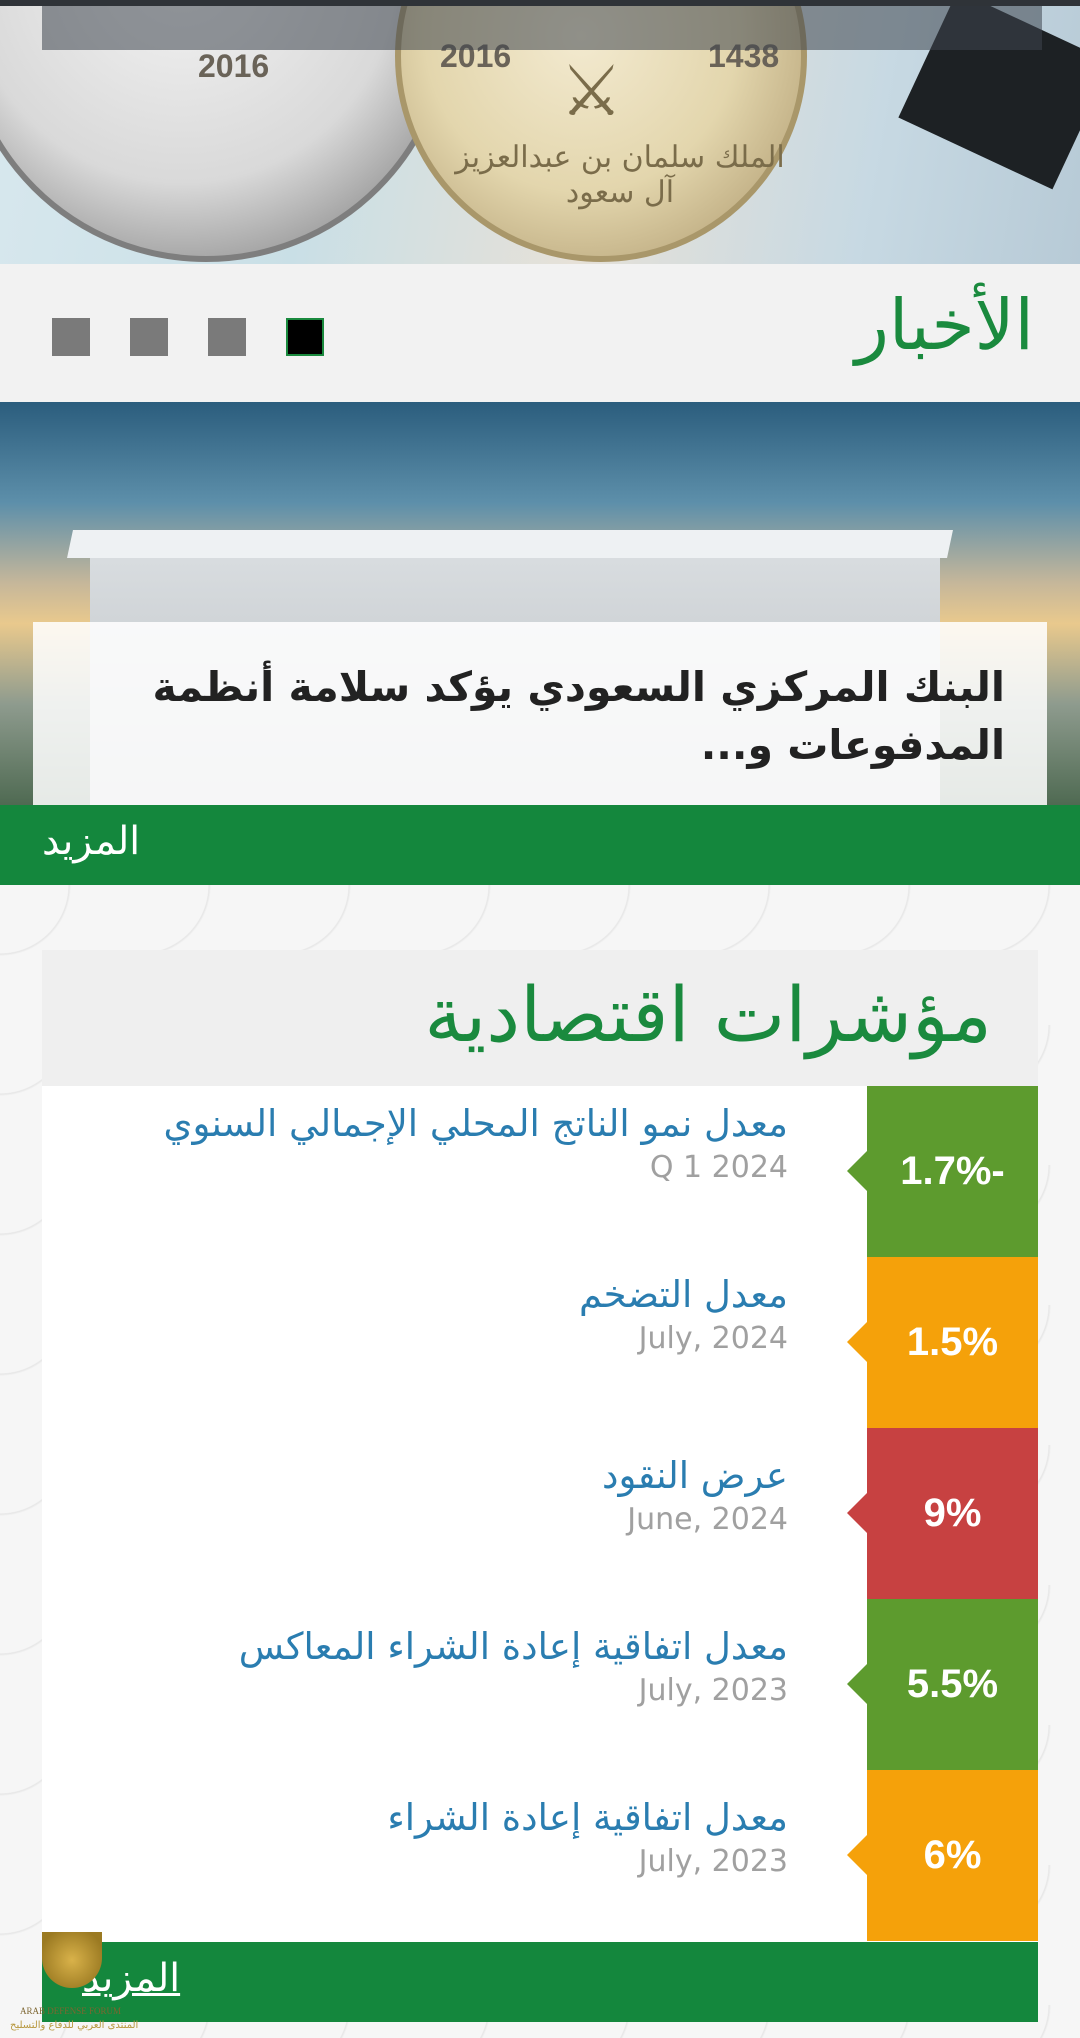 Image resolution: width=1080 pixels, height=2038 pixels. What do you see at coordinates (942, 1342) in the screenshot?
I see `indicator-value-badge: 1.5%` at bounding box center [942, 1342].